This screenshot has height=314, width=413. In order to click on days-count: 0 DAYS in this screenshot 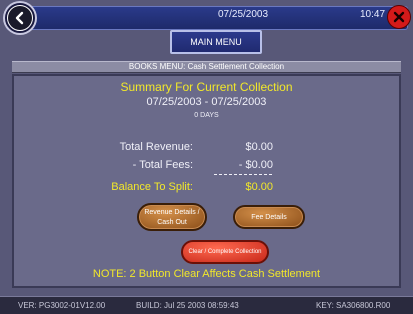, I will do `click(206, 115)`.